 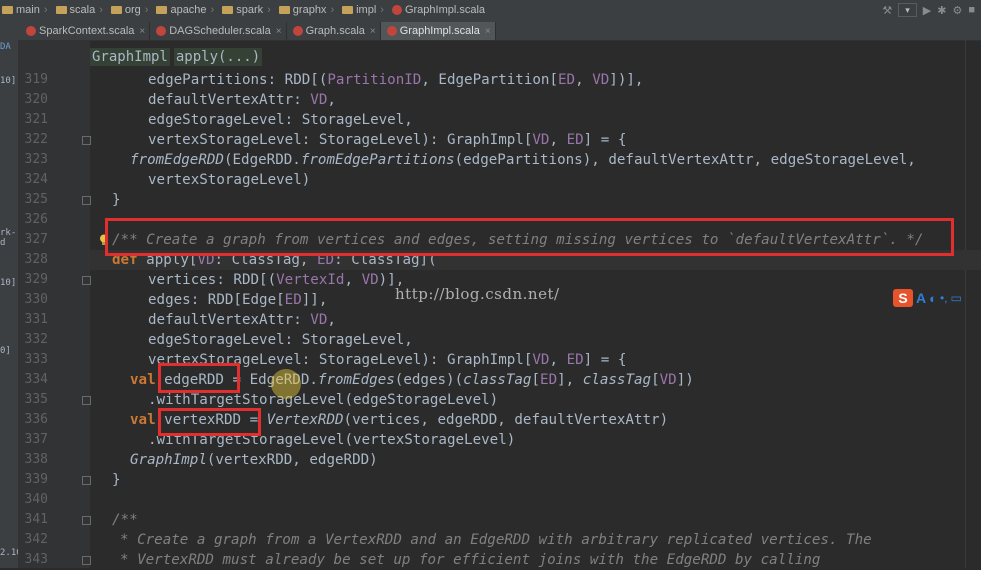 What do you see at coordinates (36, 319) in the screenshot?
I see `line-number: 331` at bounding box center [36, 319].